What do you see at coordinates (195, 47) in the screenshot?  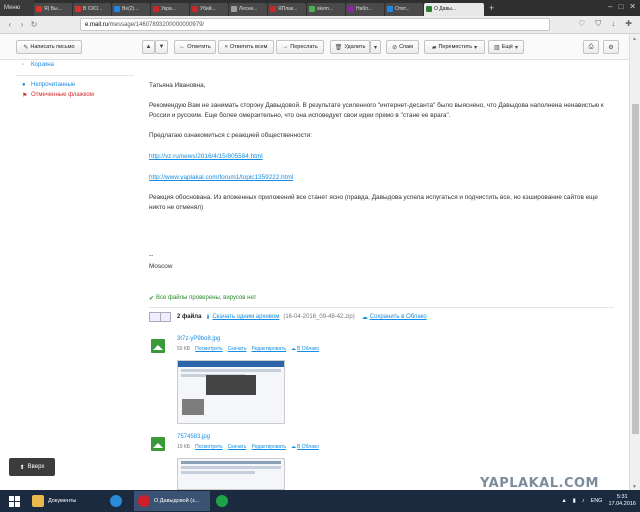 I see `reply-button: ← Ответить` at bounding box center [195, 47].